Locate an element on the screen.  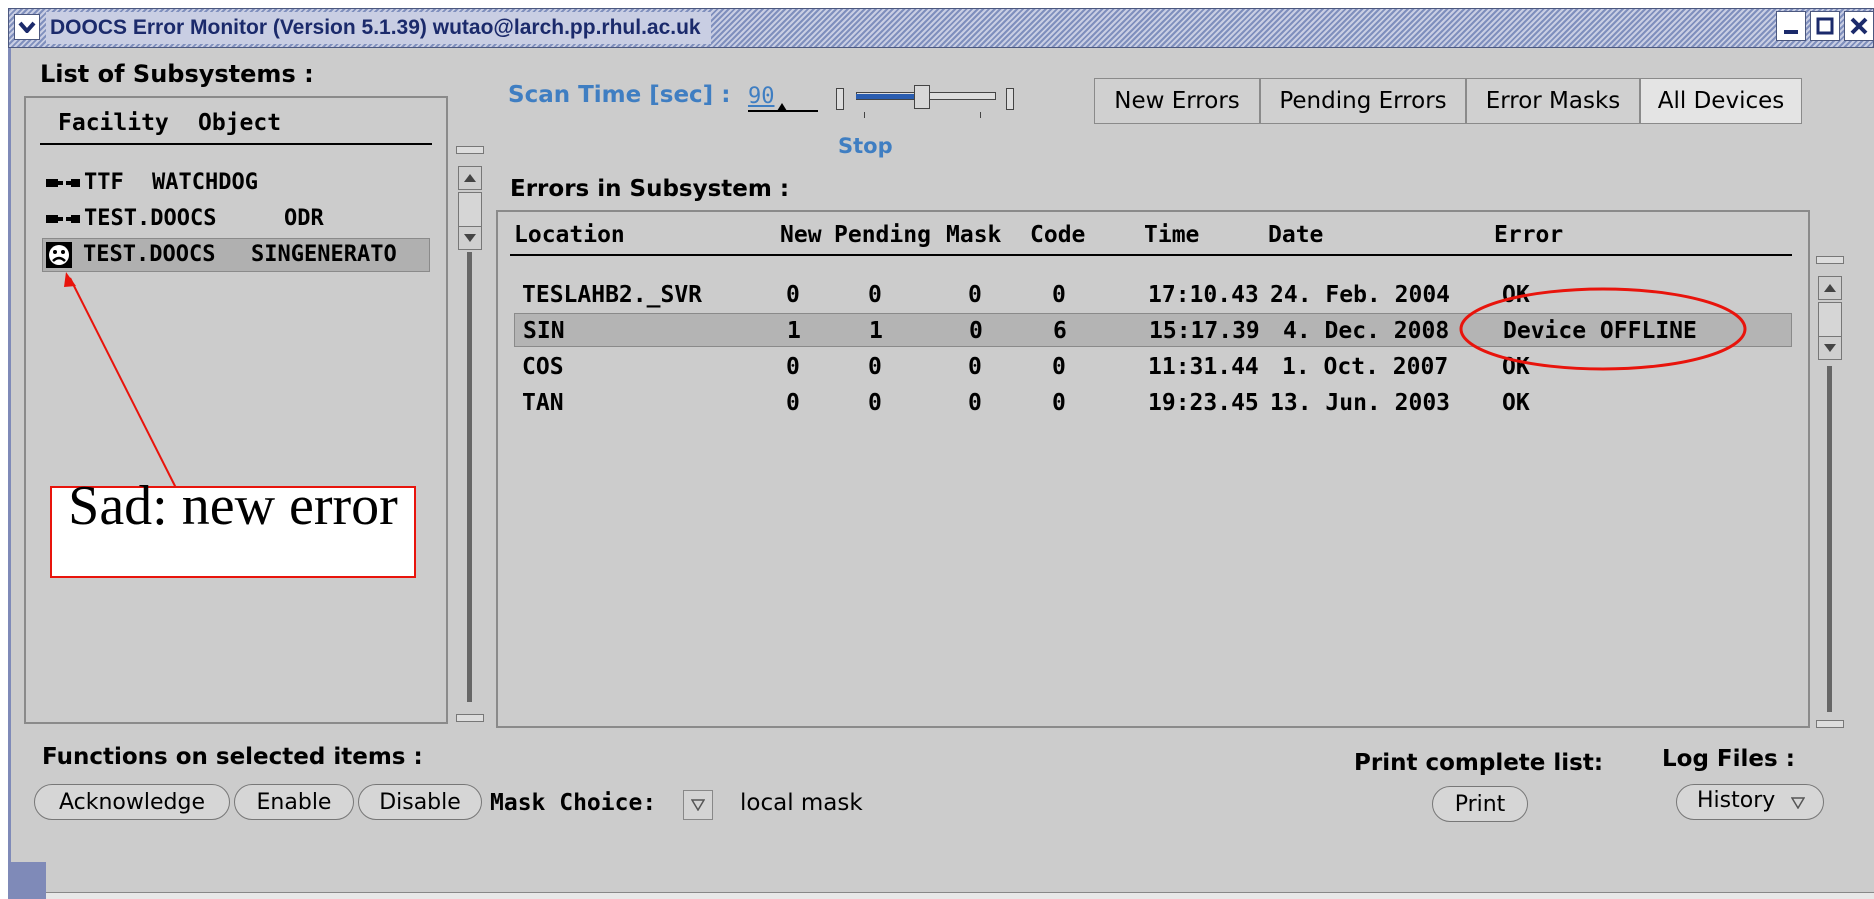
annotation-arrow-line is located at coordinates (123, 383).